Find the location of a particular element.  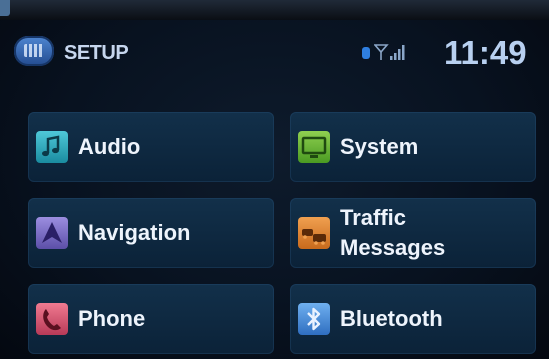

page-title: SETUP is located at coordinates (96, 53).